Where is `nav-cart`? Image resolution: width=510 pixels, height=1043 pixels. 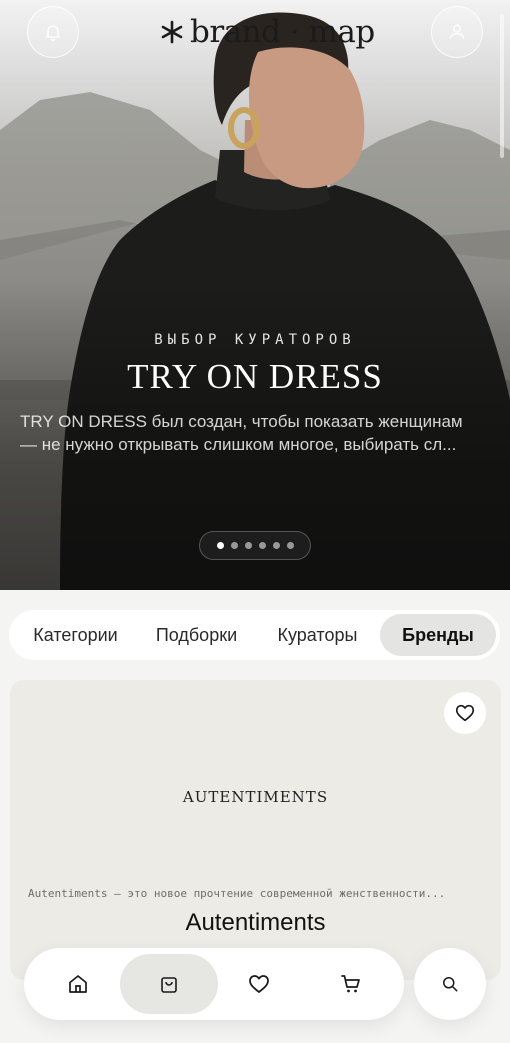
nav-cart is located at coordinates (351, 984).